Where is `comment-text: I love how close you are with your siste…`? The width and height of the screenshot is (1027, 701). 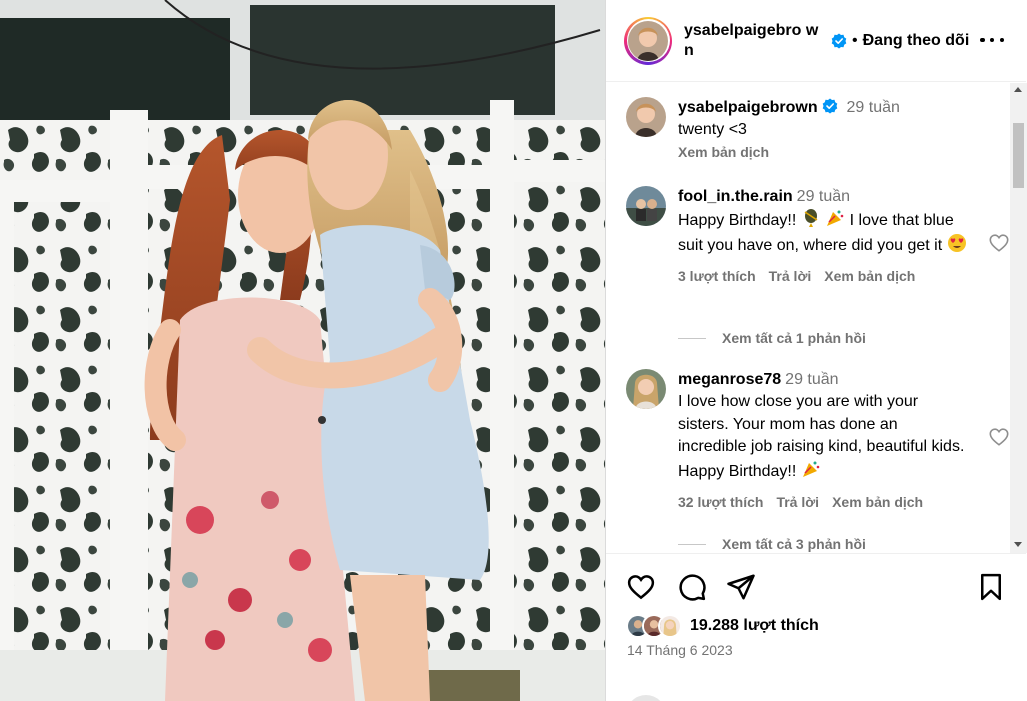 comment-text: I love how close you are with your siste… is located at coordinates (823, 437).